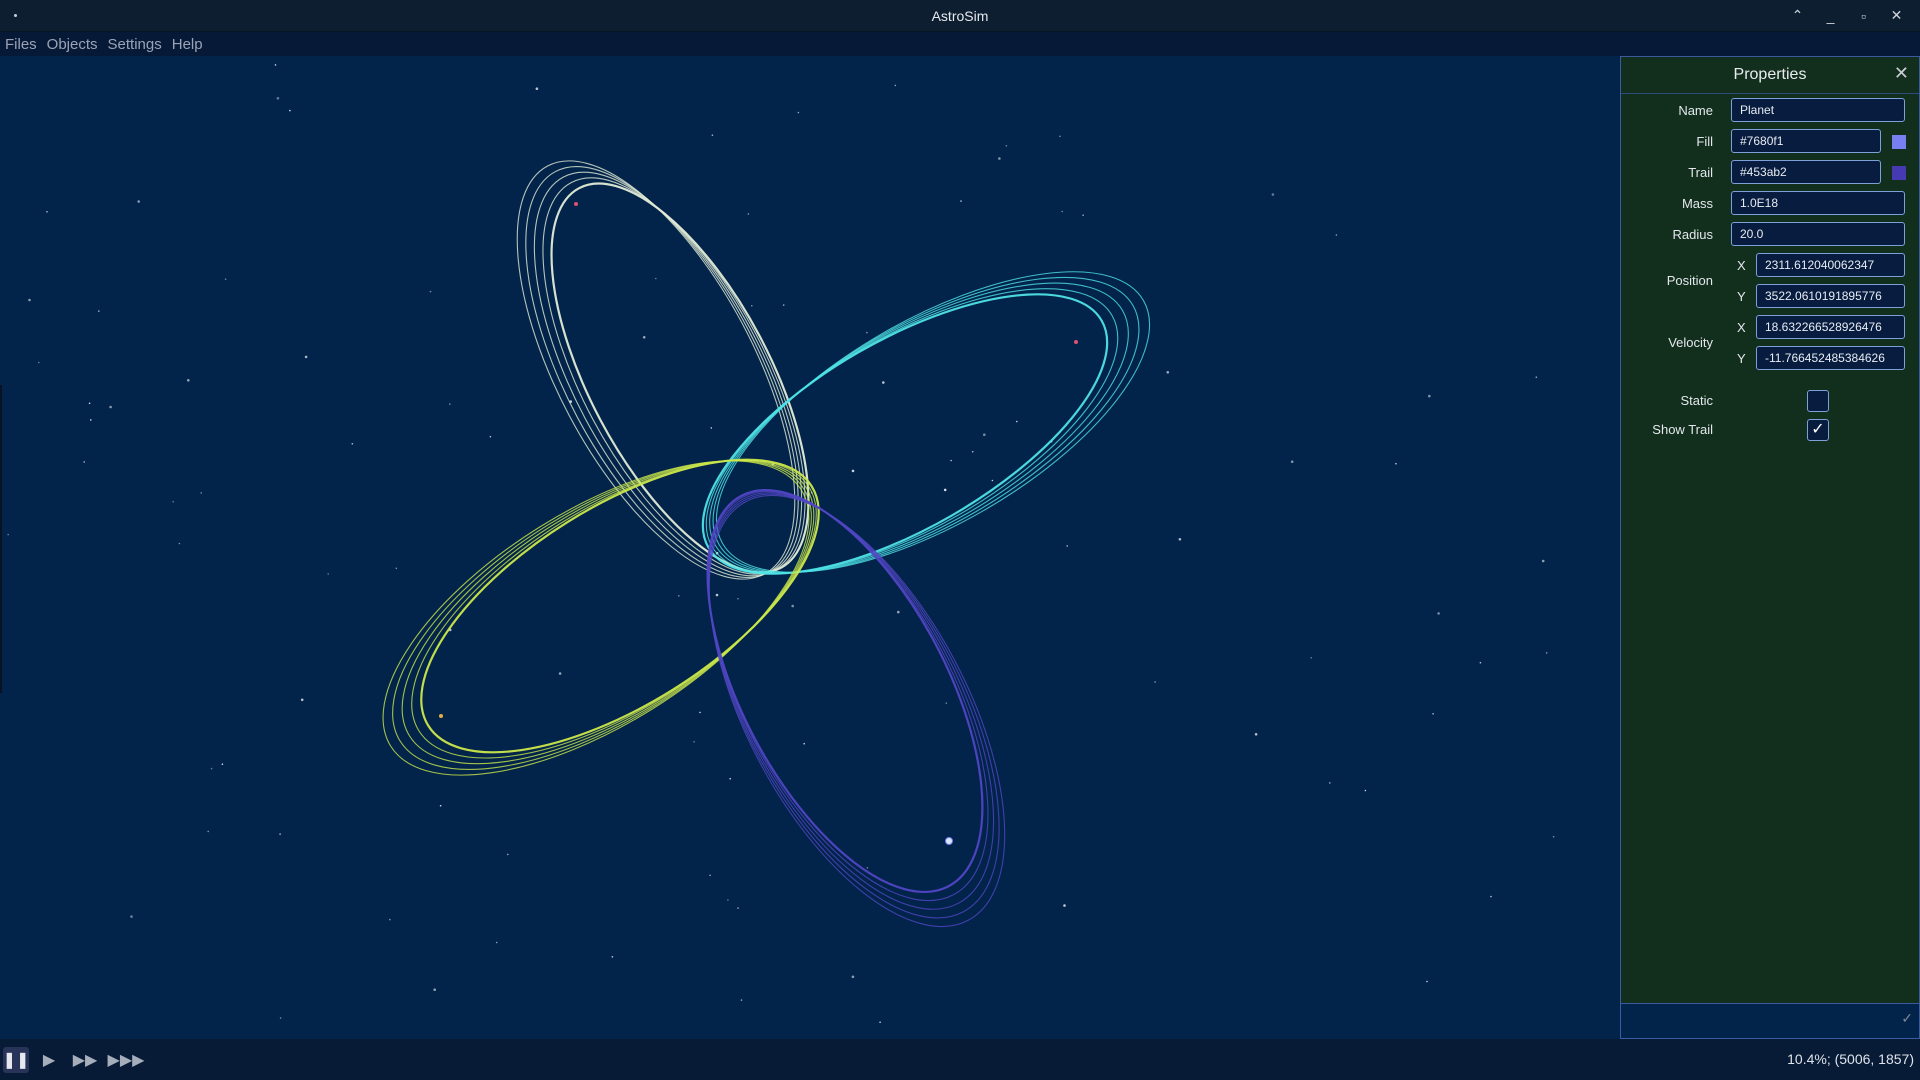 The width and height of the screenshot is (1920, 1080). Describe the element at coordinates (1818, 234) in the screenshot. I see `radius-field: 20.0` at that location.